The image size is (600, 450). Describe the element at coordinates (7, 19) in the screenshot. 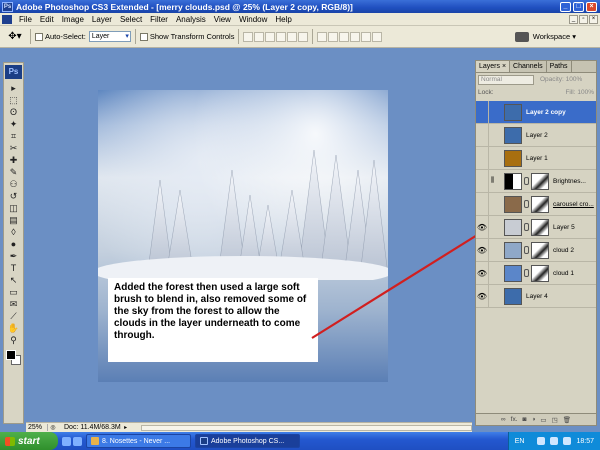

I see `document-icon` at that location.